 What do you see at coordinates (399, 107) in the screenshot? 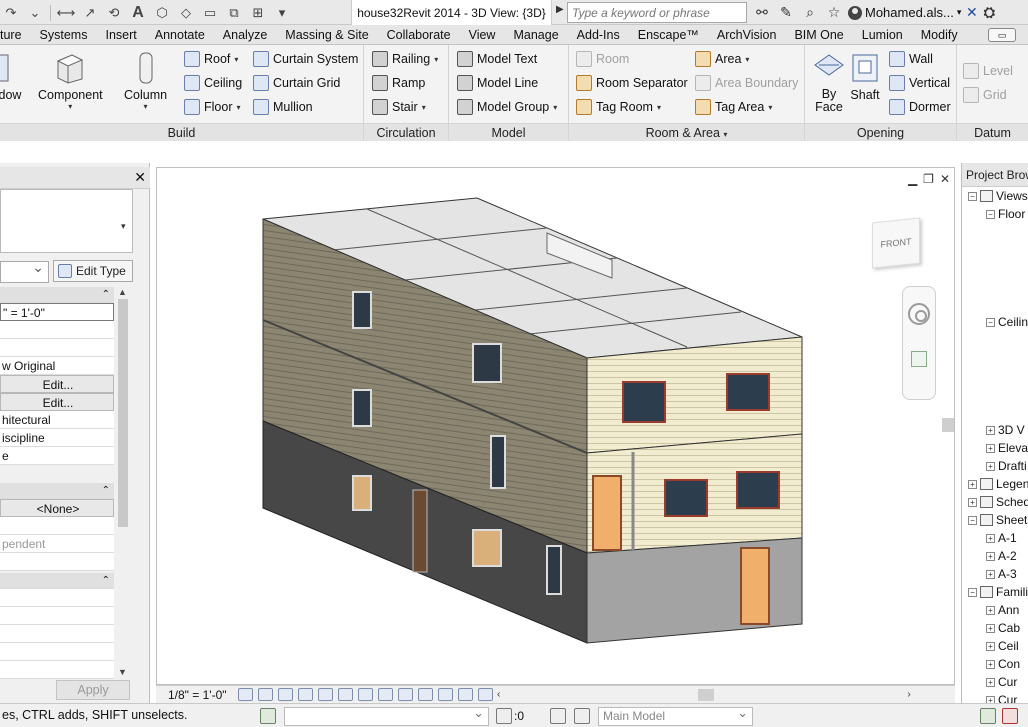
I see `stair-button: Stair ▾` at bounding box center [399, 107].